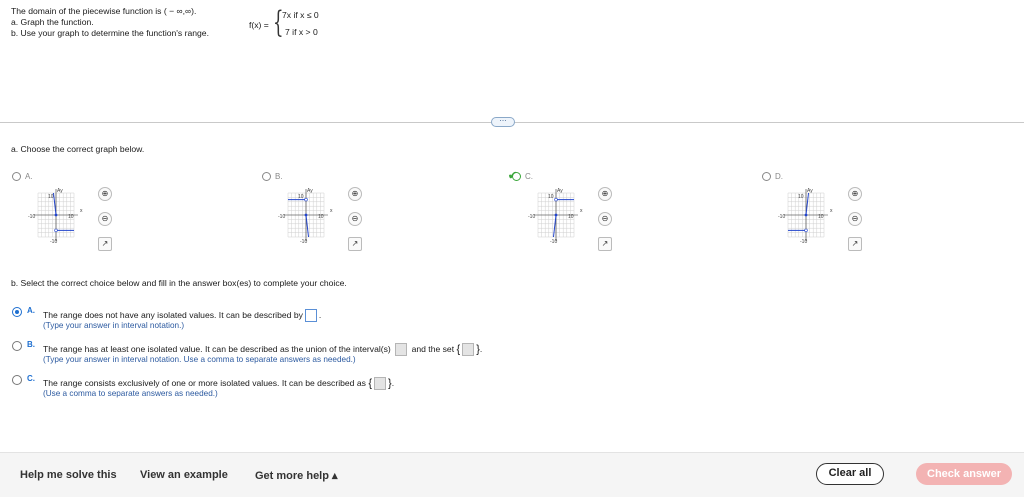 This screenshot has width=1024, height=497. I want to click on get-more-help-link: Get more help ▴, so click(296, 475).